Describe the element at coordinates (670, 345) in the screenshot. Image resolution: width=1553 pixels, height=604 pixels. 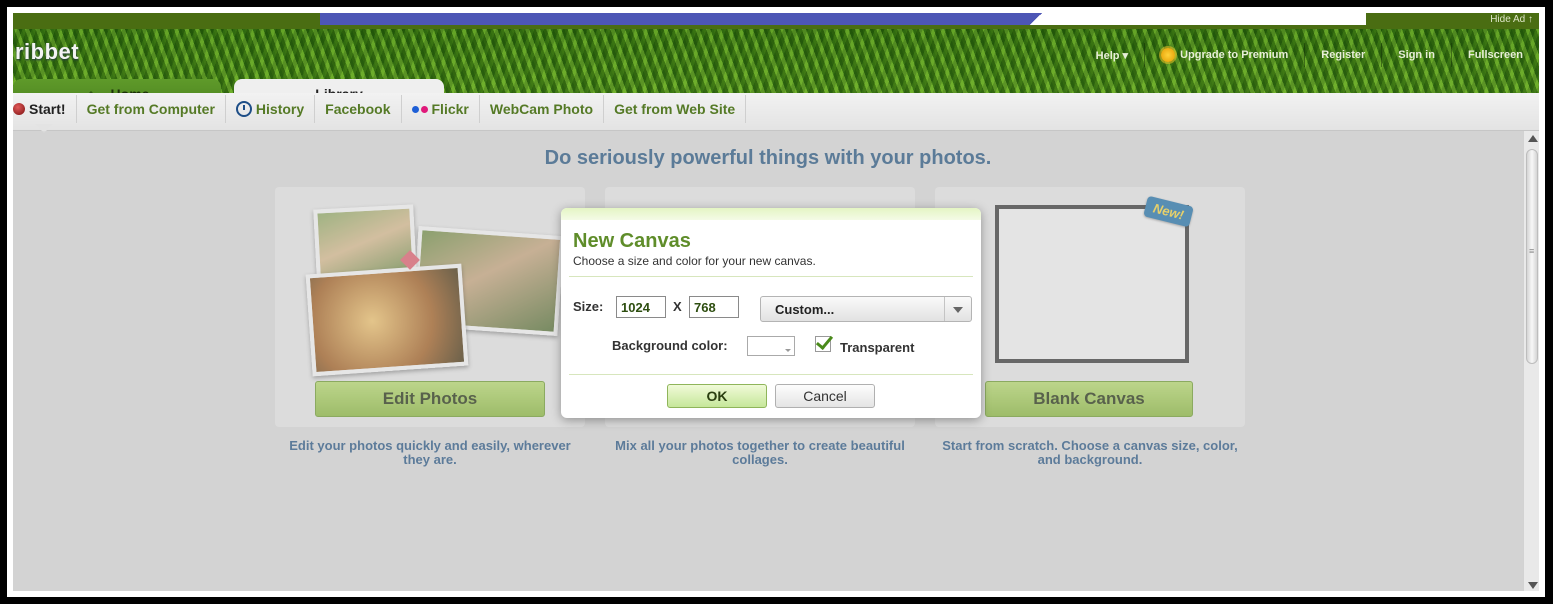
I see `background-color-label: Background color:` at that location.